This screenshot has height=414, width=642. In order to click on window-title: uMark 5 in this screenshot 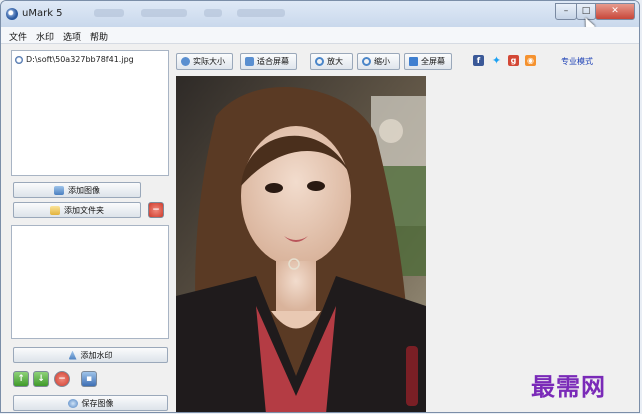, I will do `click(42, 13)`.